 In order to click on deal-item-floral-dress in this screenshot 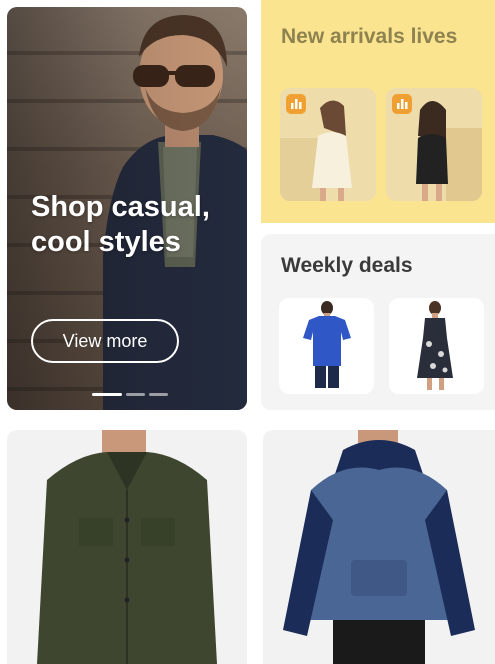, I will do `click(436, 346)`.